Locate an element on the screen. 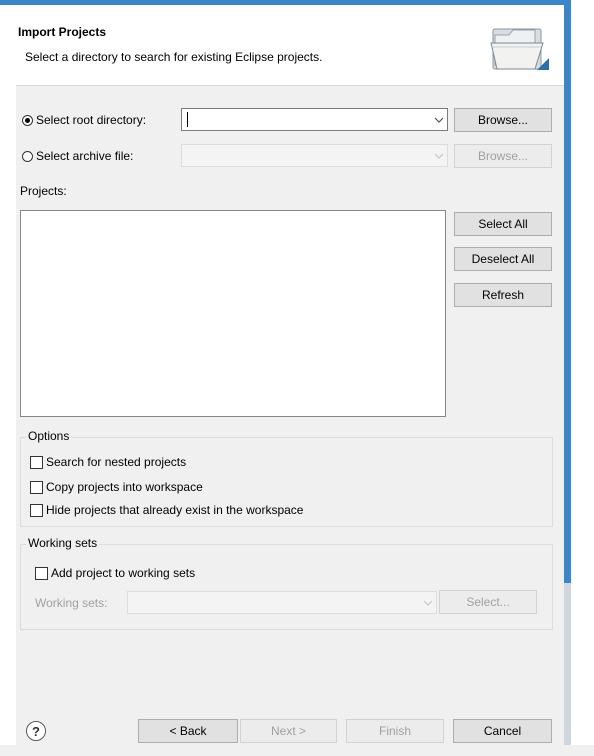 Image resolution: width=594 pixels, height=756 pixels. archive-file-radio: Select archive file: is located at coordinates (77, 156).